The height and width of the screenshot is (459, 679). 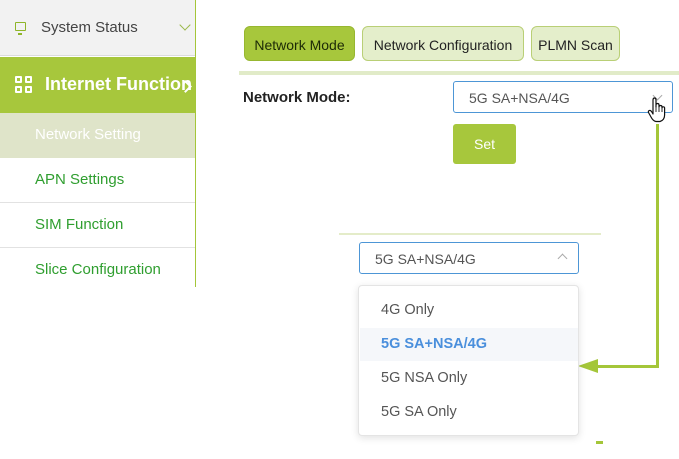 I want to click on network-mode-label: Network Mode:, so click(x=297, y=97).